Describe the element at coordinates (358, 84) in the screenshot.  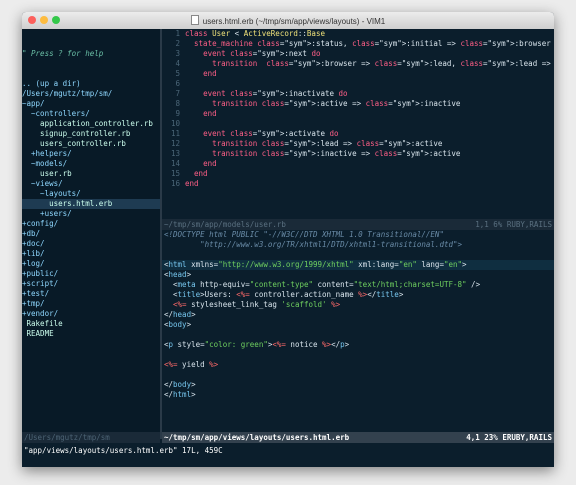
I see `code-line: 6` at that location.